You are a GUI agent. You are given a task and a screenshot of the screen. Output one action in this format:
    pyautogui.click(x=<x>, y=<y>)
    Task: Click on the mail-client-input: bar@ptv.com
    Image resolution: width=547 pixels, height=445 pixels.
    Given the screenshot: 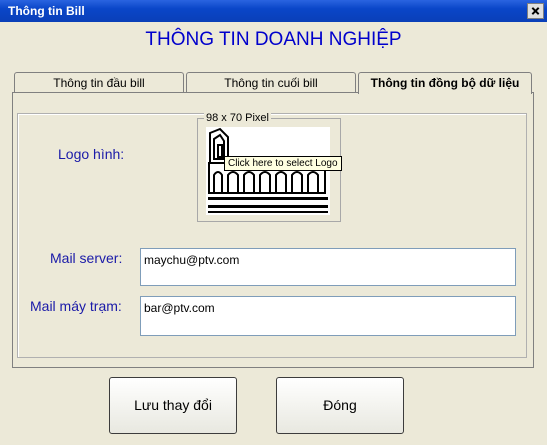 What is the action you would take?
    pyautogui.click(x=328, y=316)
    